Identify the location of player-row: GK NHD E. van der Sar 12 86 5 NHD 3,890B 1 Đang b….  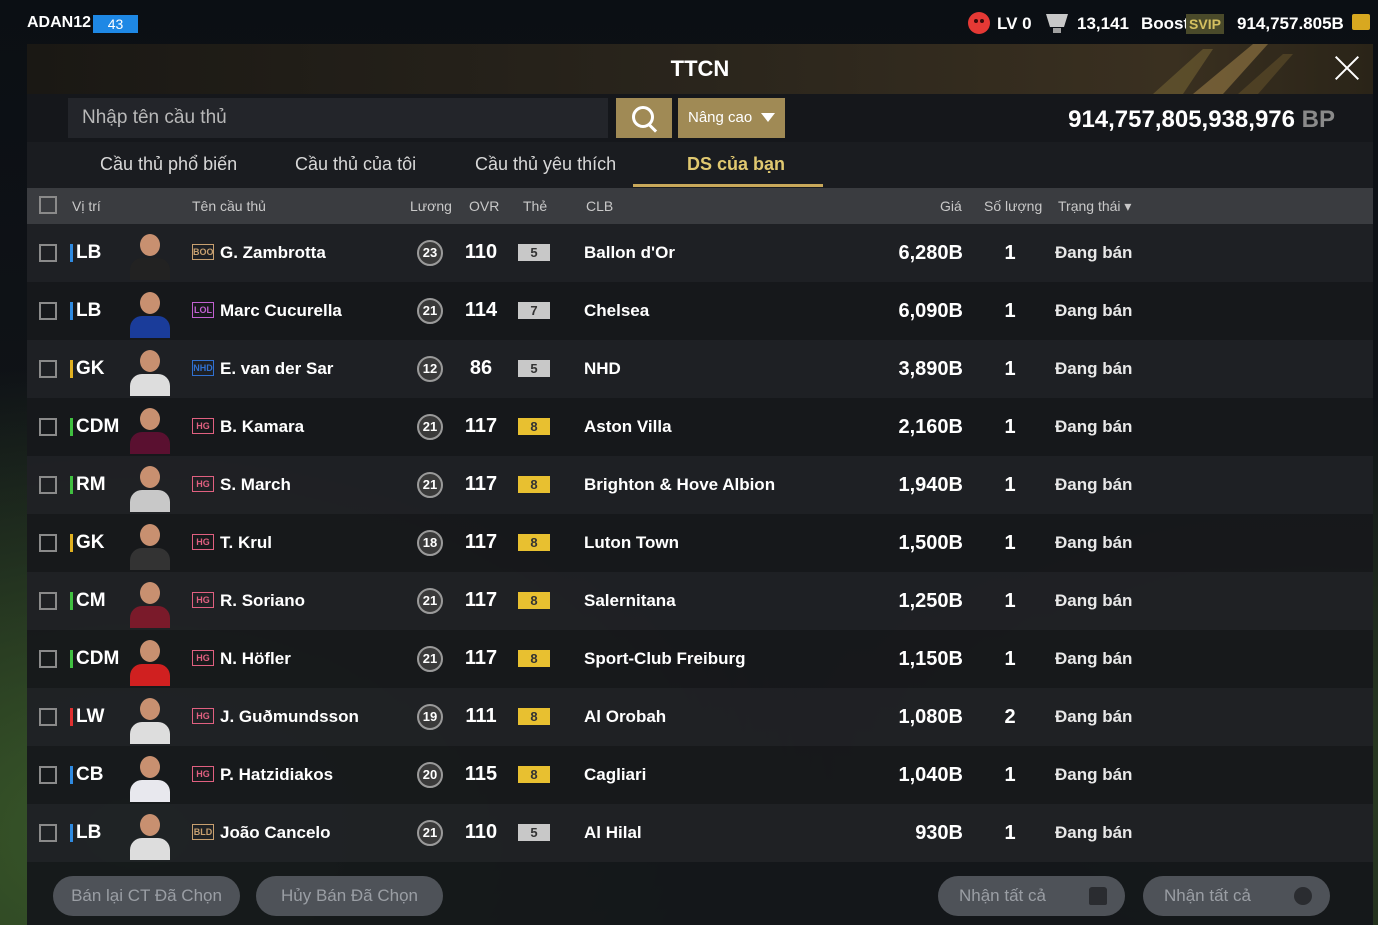
(700, 369).